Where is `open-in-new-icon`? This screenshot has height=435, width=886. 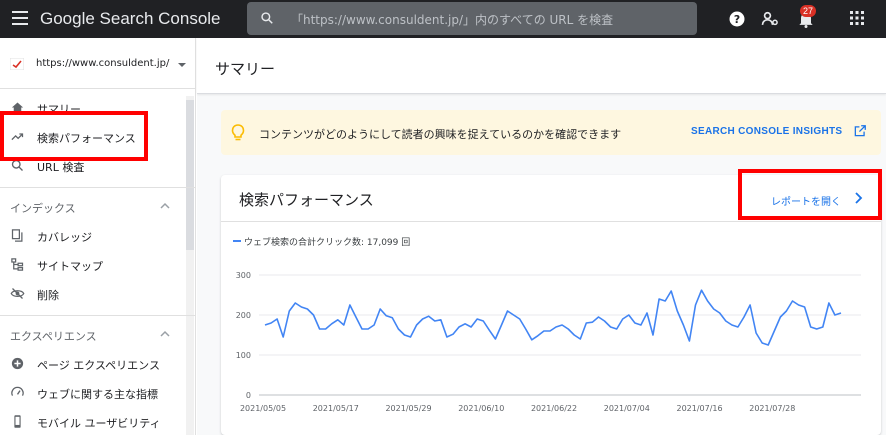 open-in-new-icon is located at coordinates (860, 131).